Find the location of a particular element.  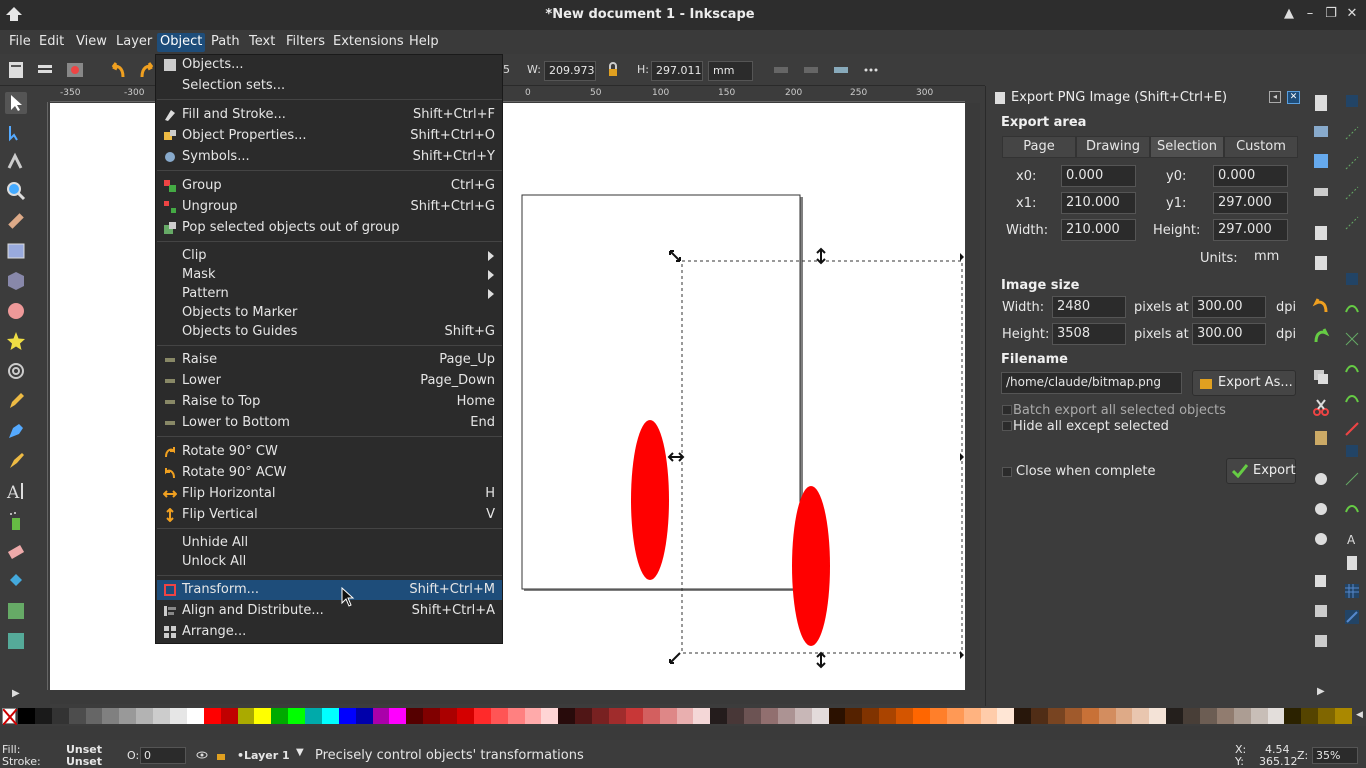

image-width-field: 2480 is located at coordinates (1089, 307).